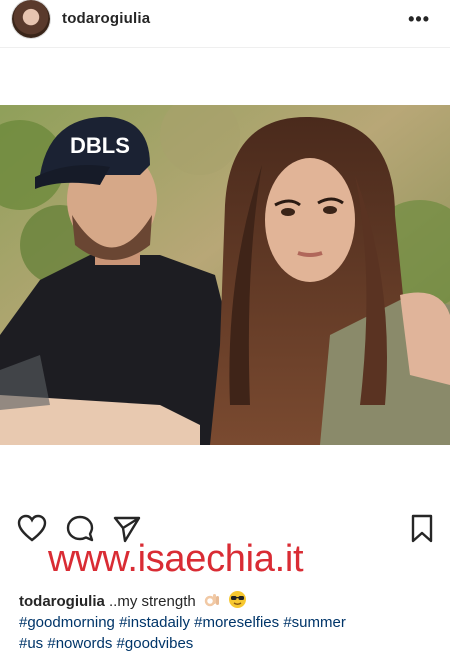 The image size is (450, 654). Describe the element at coordinates (419, 19) in the screenshot. I see `more-options-icon: •••` at that location.